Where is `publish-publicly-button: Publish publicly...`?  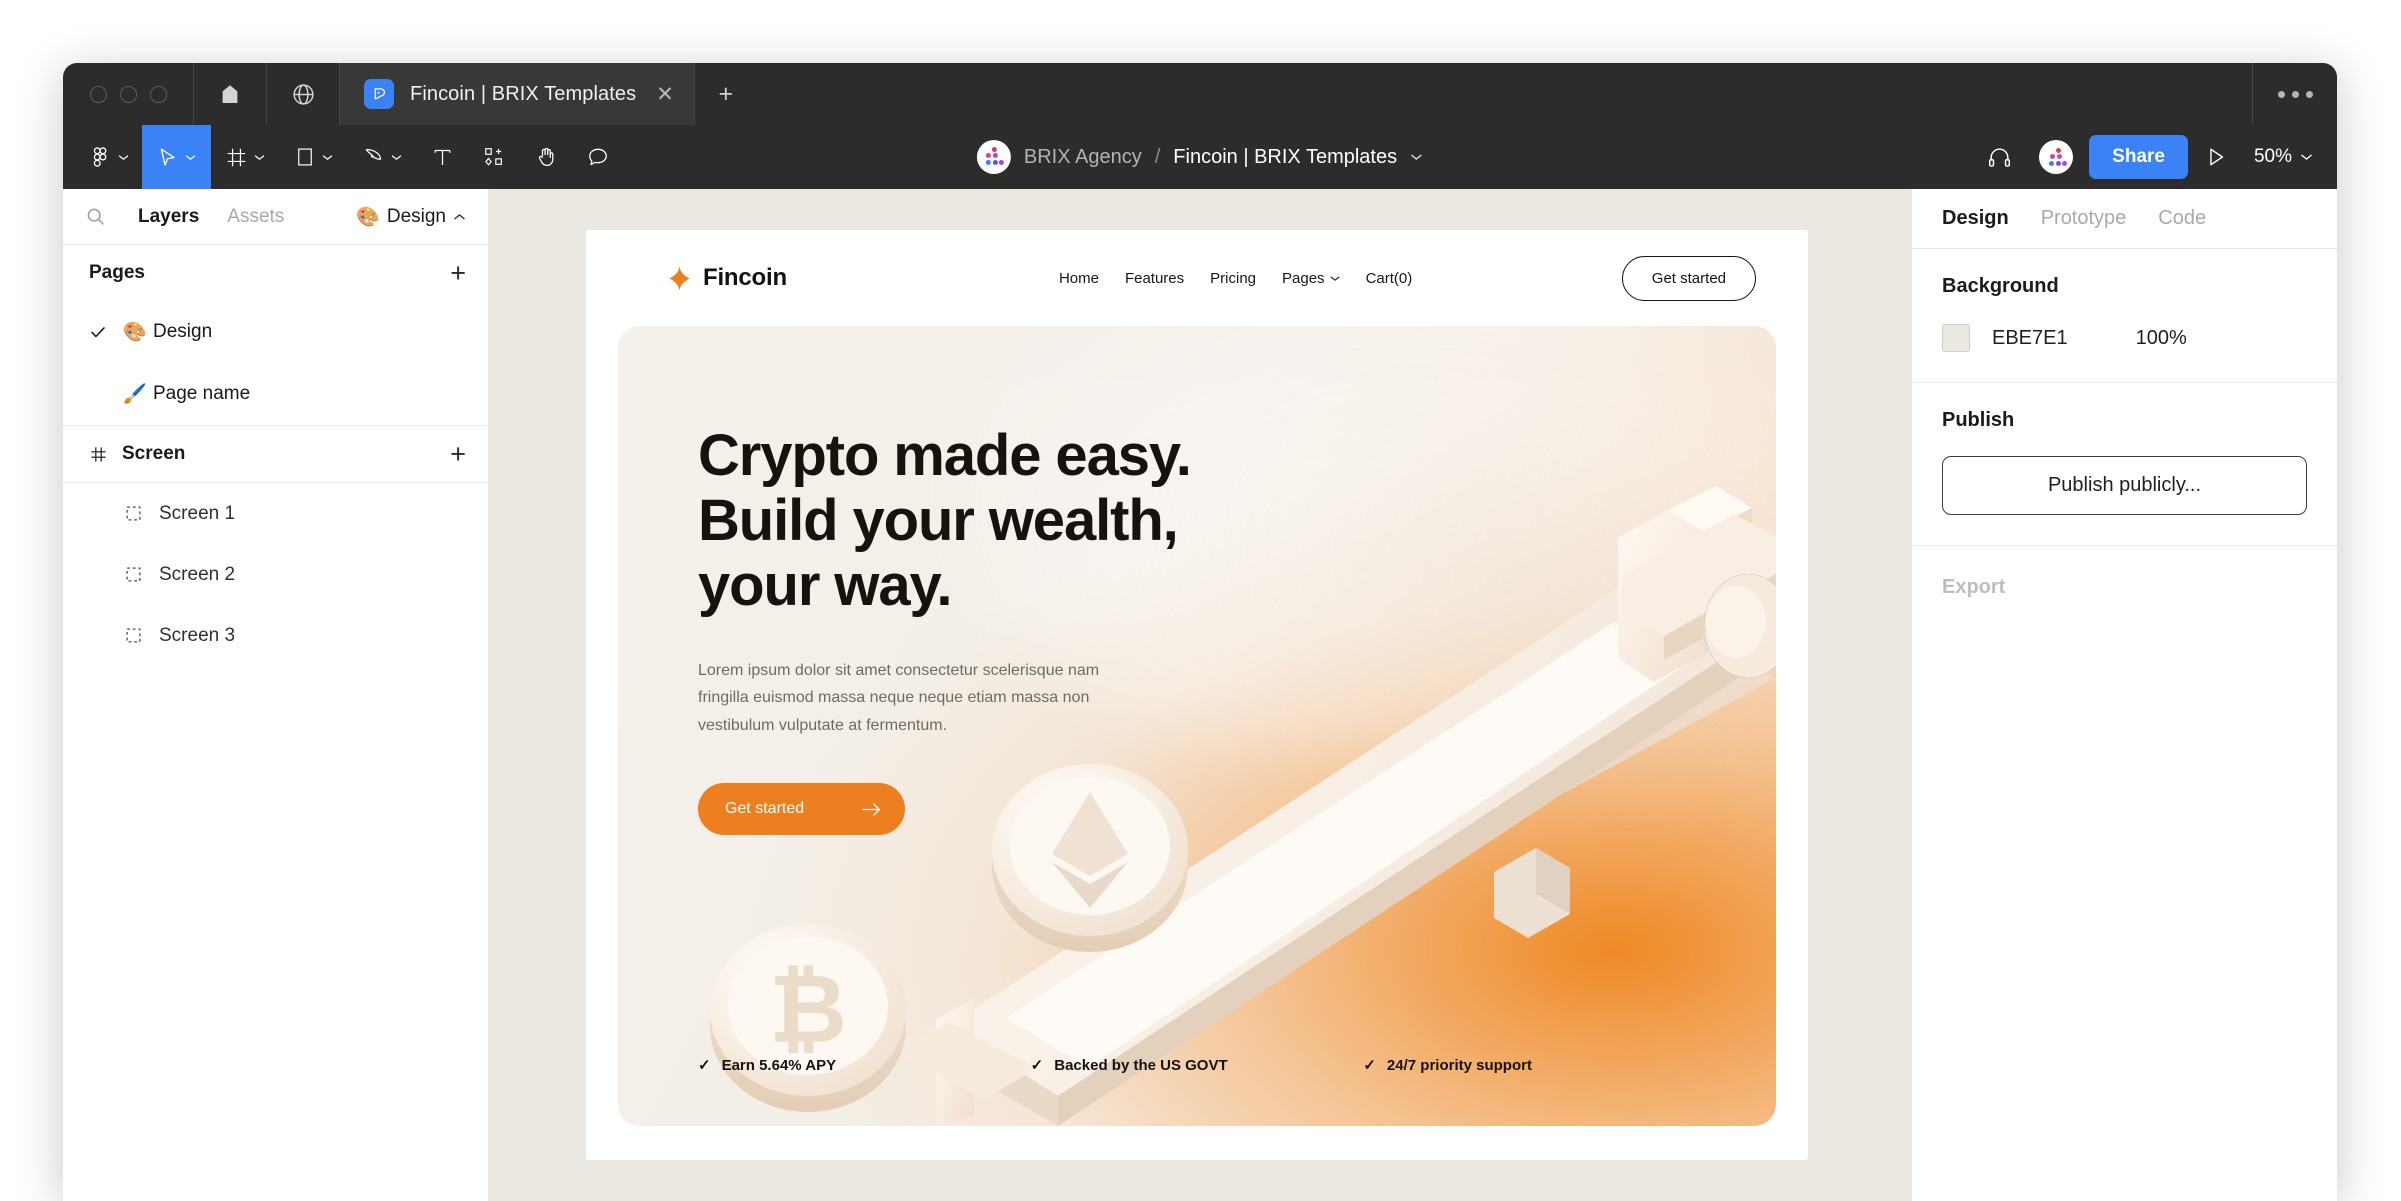
publish-publicly-button: Publish publicly... is located at coordinates (2124, 485).